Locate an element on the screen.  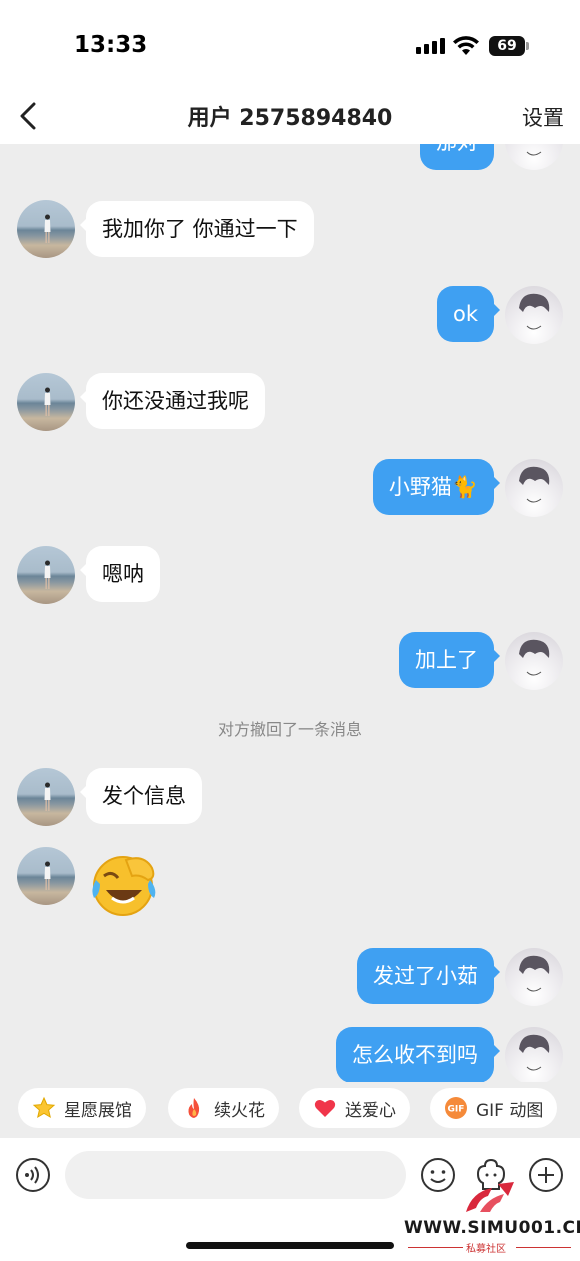
star-icon is located at coordinates (44, 1107).